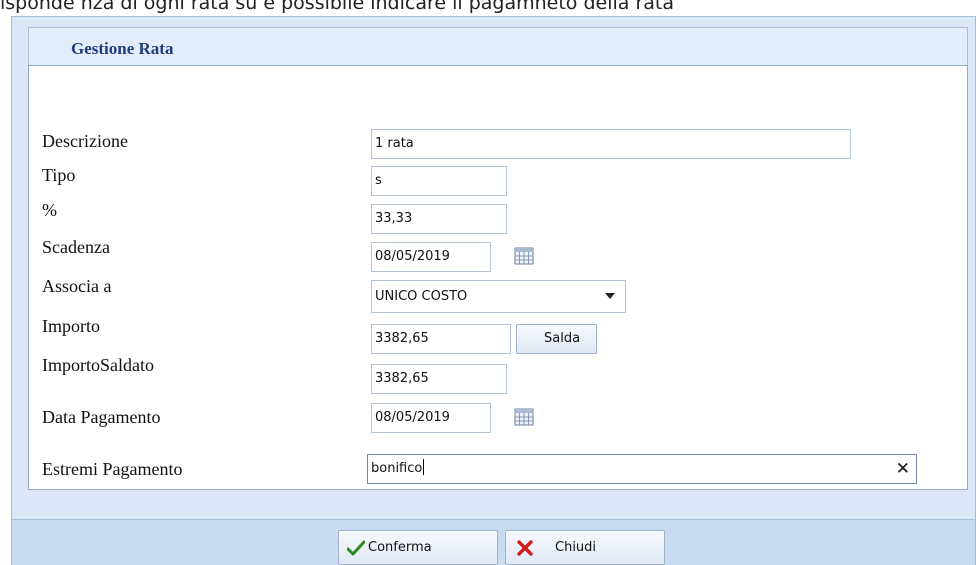  I want to click on dialog-header: Gestione Rata, so click(498, 46).